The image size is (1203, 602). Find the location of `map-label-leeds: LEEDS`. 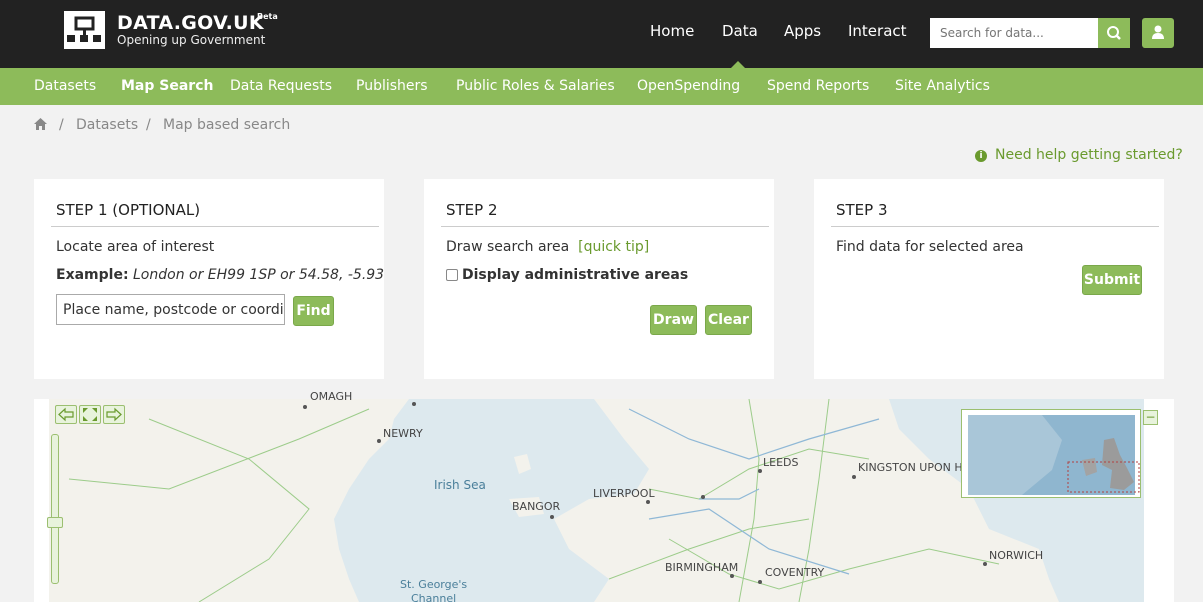

map-label-leeds: LEEDS is located at coordinates (781, 462).